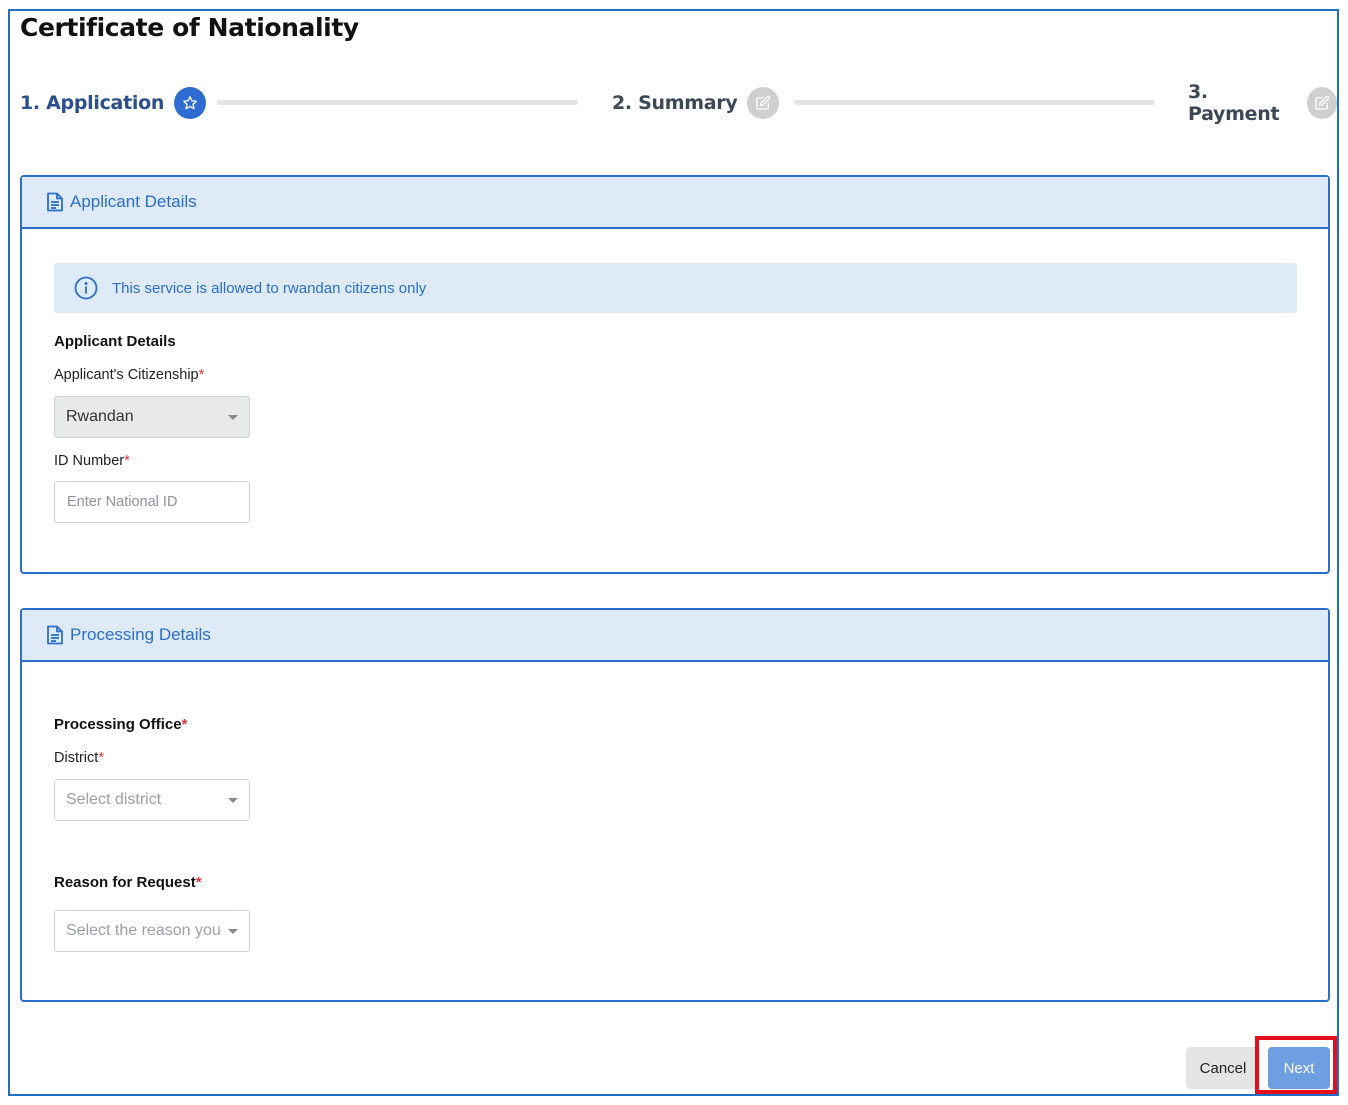  I want to click on label-text: District, so click(76, 758).